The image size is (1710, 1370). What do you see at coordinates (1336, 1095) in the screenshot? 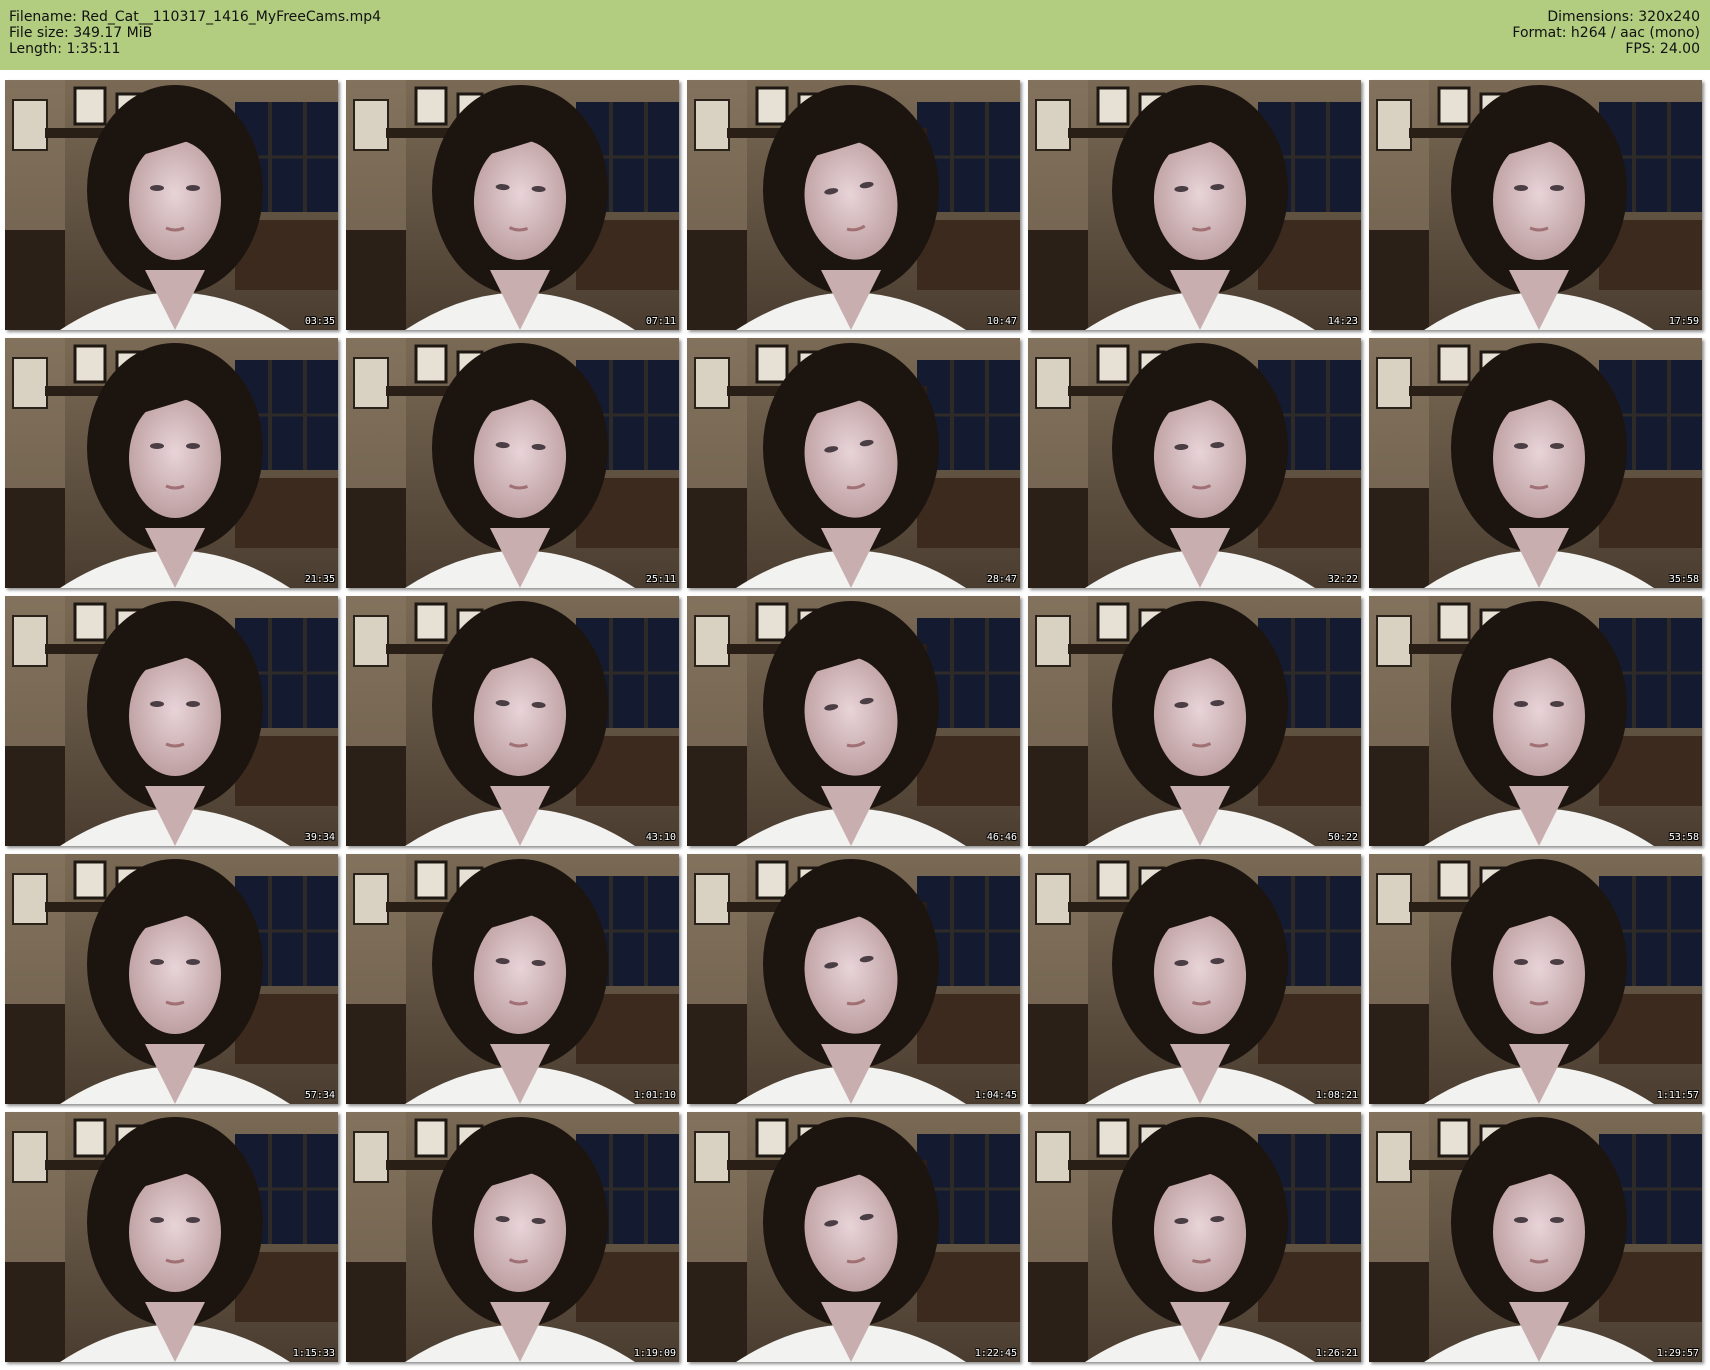
I see `thumbnail-timestamp: 1:08:21` at bounding box center [1336, 1095].